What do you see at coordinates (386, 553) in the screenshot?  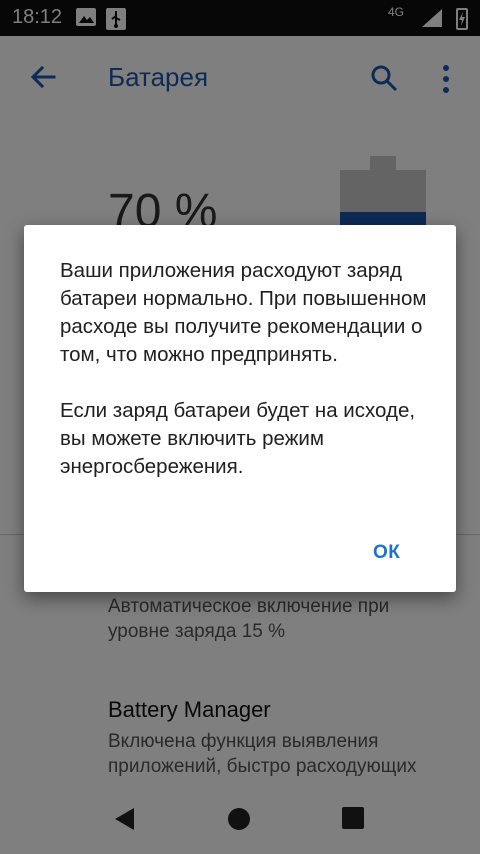 I see `ok-button: ОК` at bounding box center [386, 553].